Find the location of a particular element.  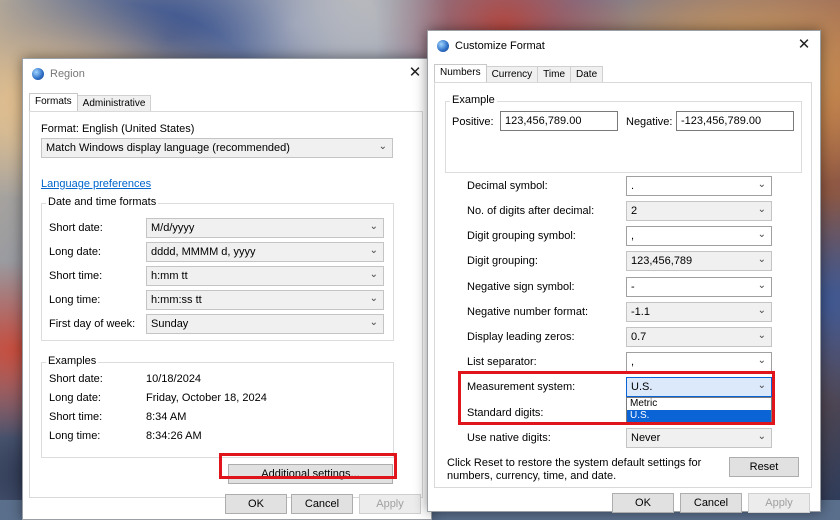

long-date-label: Long date: is located at coordinates (75, 252).